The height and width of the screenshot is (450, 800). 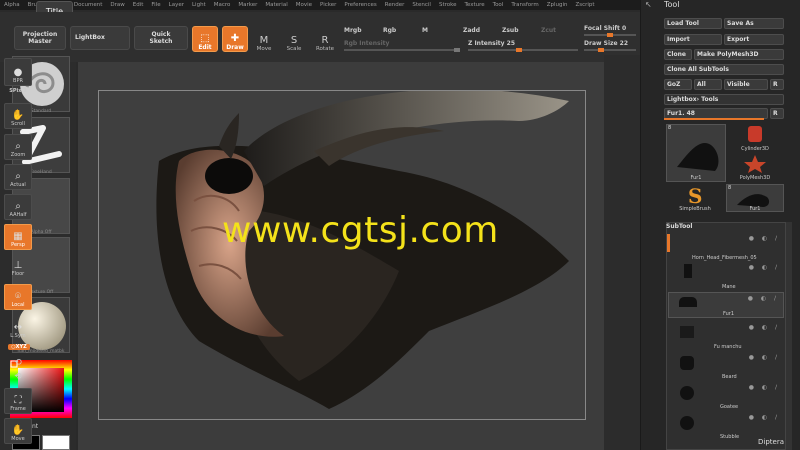 What do you see at coordinates (18, 177) in the screenshot?
I see `actual-button: ⌕ Actual` at bounding box center [18, 177].